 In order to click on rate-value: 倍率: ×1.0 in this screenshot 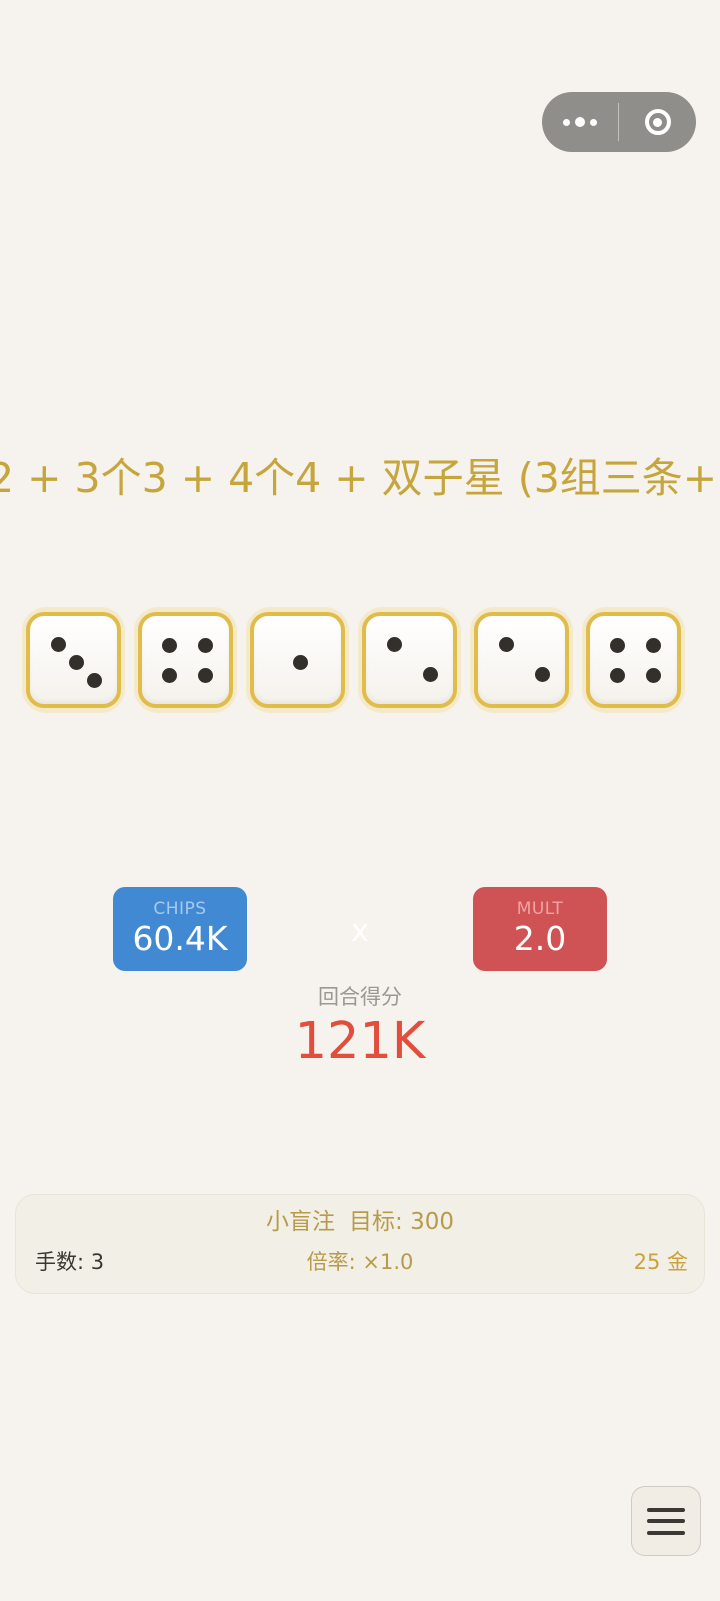, I will do `click(360, 1262)`.